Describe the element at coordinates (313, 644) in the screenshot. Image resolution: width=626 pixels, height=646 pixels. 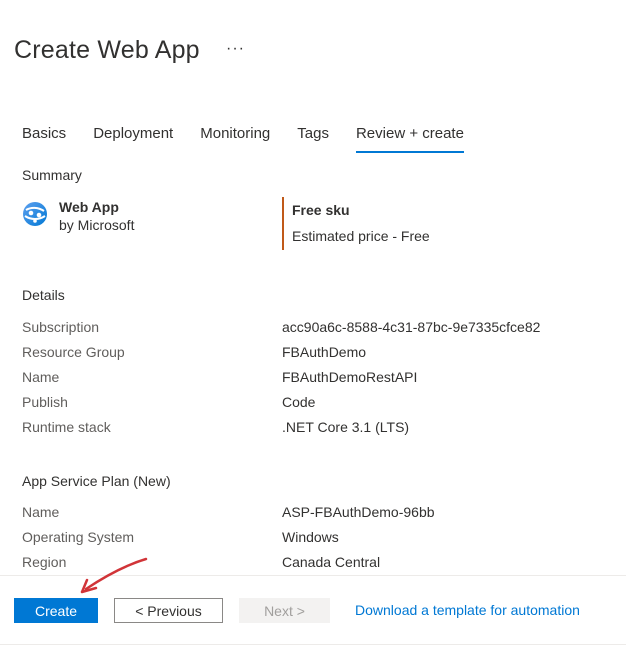
I see `footer-bottom-divider` at that location.